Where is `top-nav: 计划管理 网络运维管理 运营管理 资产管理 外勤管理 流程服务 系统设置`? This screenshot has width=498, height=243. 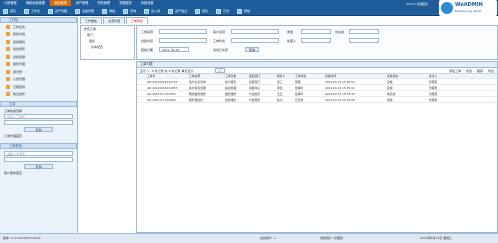 top-nav: 计划管理 网络运维管理 运营管理 资产管理 外勤管理 流程服务 系统设置 is located at coordinates (79, 3).